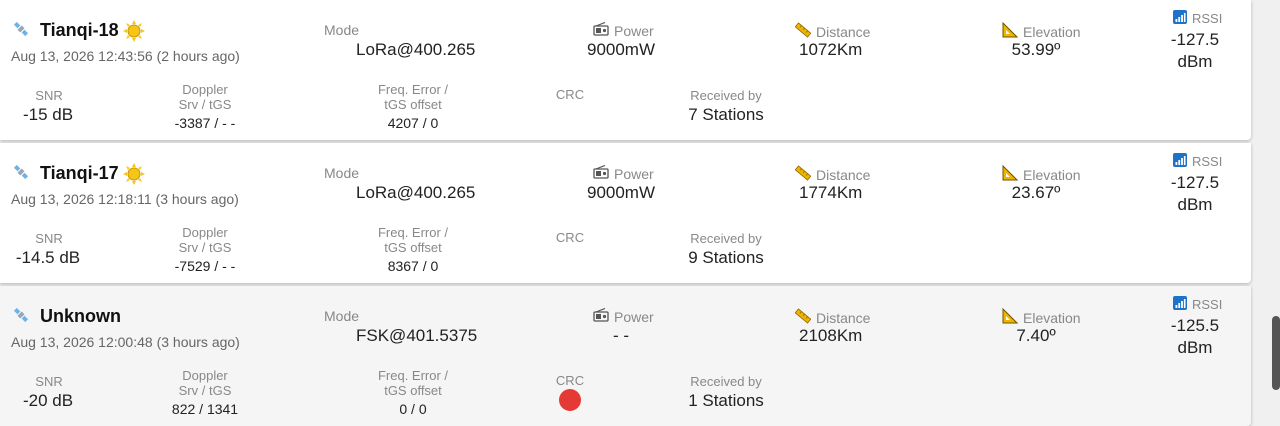 This screenshot has height=426, width=1280. What do you see at coordinates (1195, 325) in the screenshot?
I see `rssi-value: -125.5` at bounding box center [1195, 325].